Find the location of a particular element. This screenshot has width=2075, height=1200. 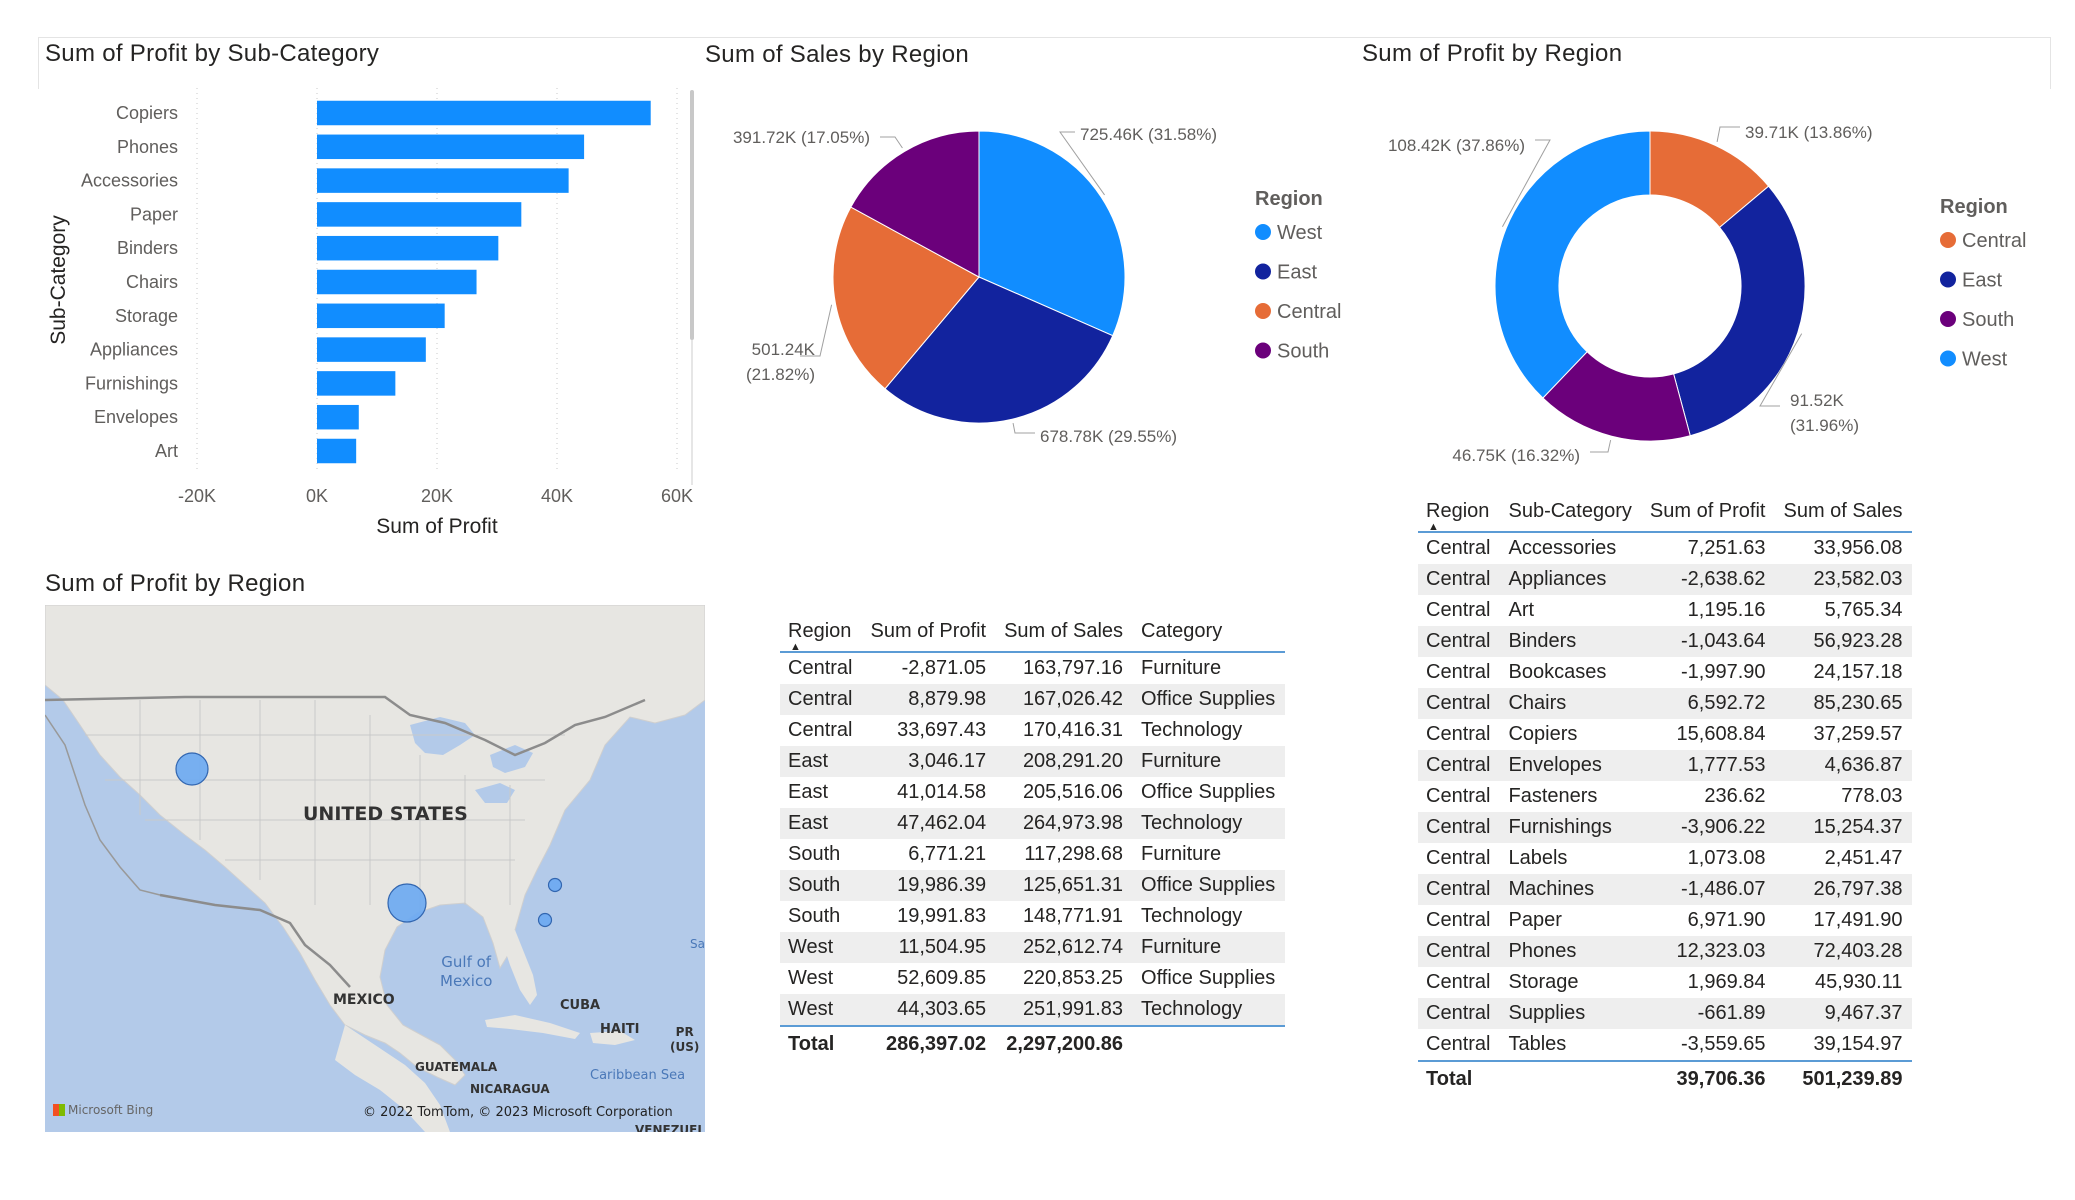

table-row: Central Envelopes 1,777.53 4,636.87 is located at coordinates (1665, 765).